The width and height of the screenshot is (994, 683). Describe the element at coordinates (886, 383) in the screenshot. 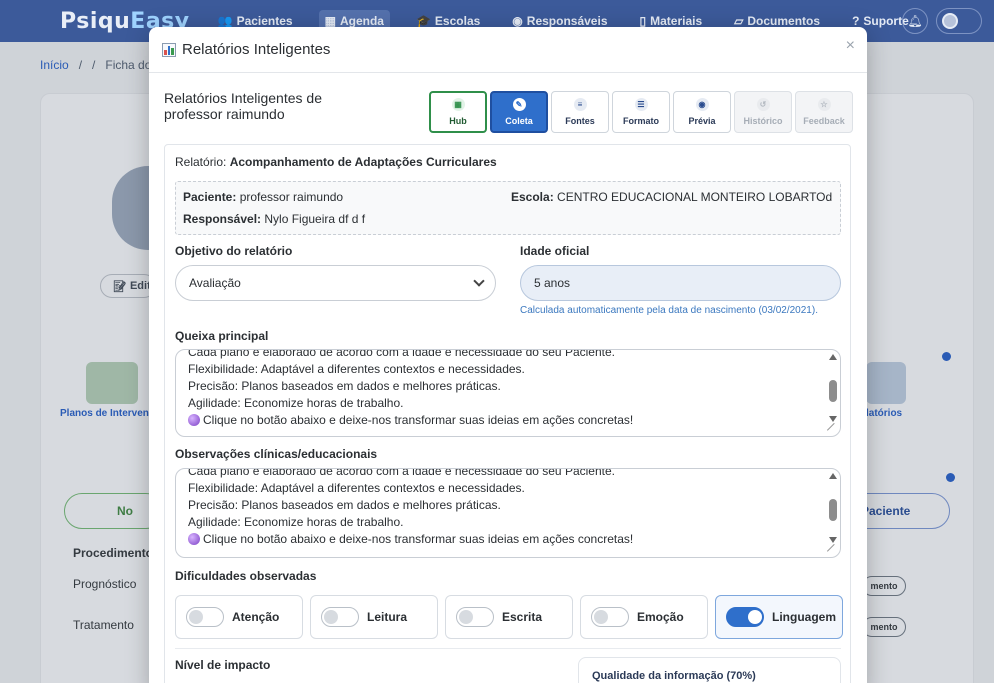

I see `reports-icon` at that location.